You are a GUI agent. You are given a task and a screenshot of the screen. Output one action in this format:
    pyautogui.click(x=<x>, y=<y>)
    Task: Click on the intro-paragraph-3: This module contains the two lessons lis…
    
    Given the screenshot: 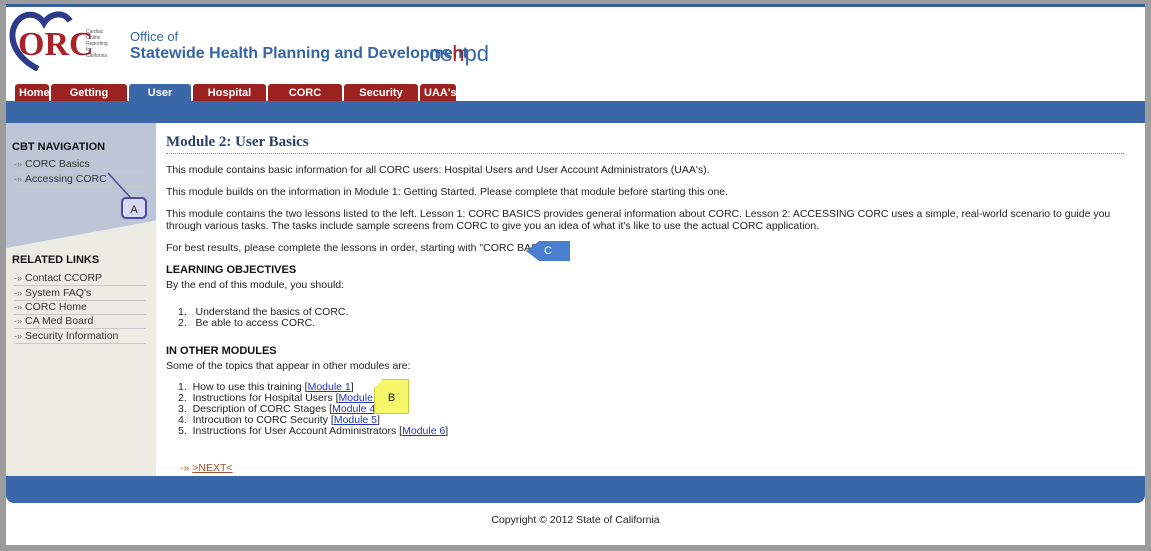 What is the action you would take?
    pyautogui.click(x=638, y=220)
    